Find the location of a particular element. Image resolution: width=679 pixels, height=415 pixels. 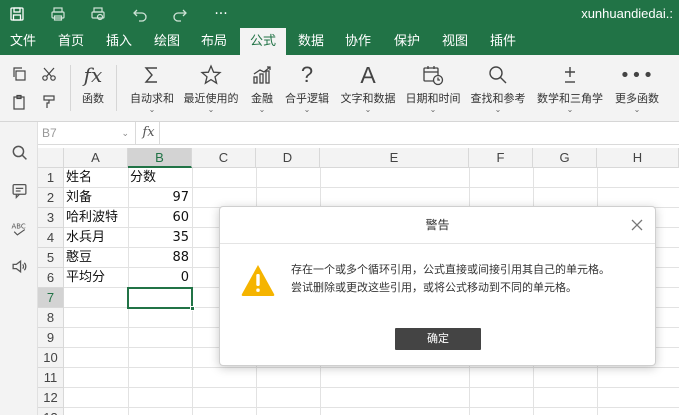

paste-icon is located at coordinates (19, 102).